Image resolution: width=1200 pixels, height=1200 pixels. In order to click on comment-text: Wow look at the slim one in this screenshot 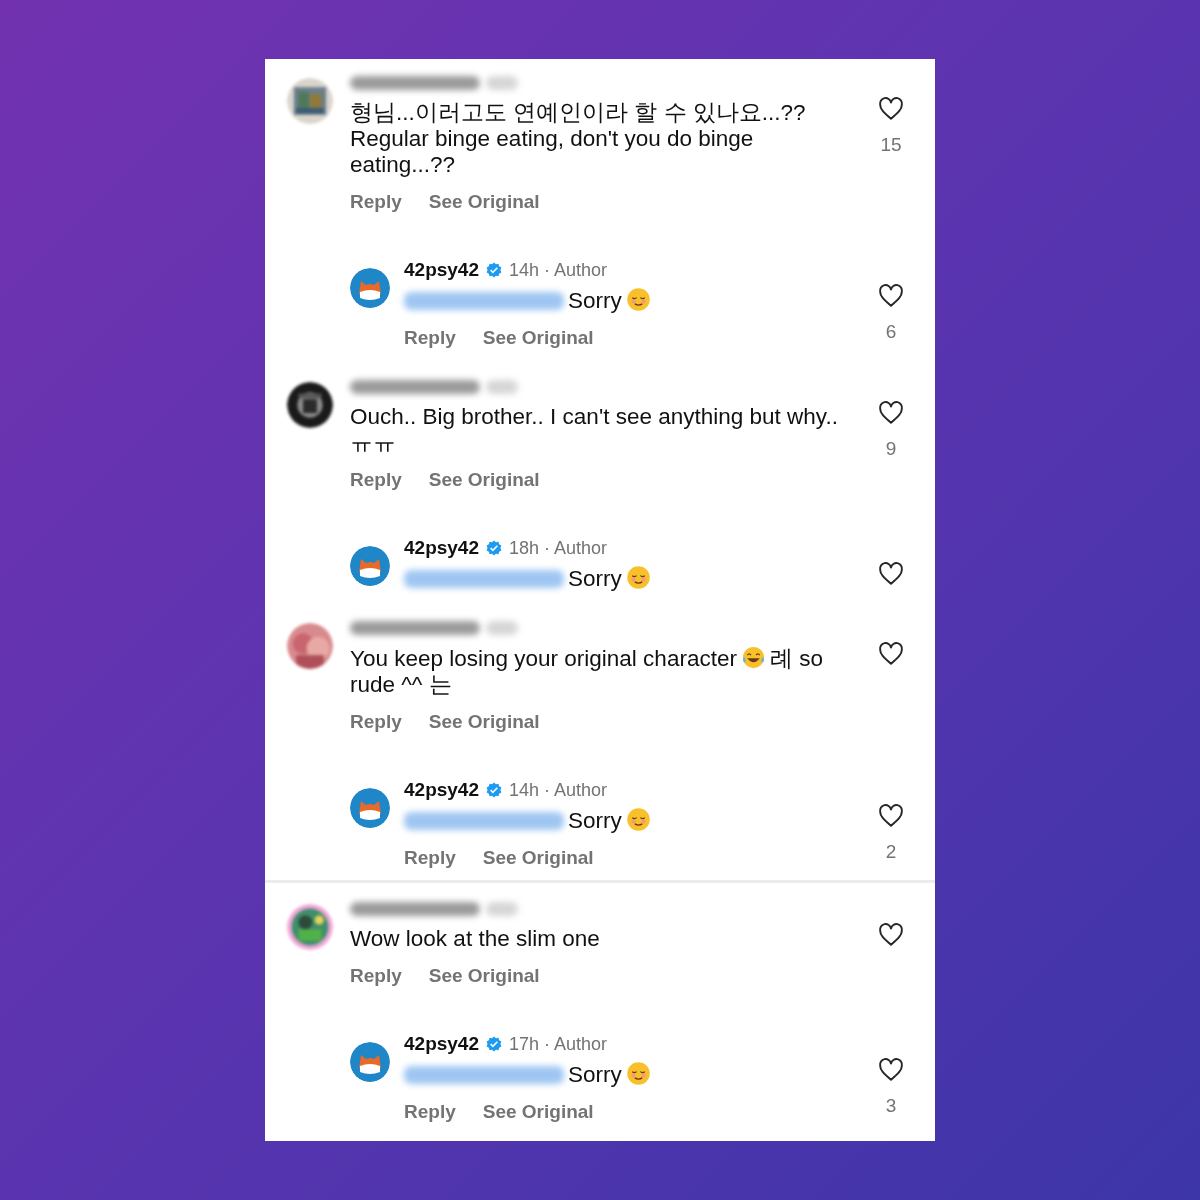, I will do `click(475, 938)`.